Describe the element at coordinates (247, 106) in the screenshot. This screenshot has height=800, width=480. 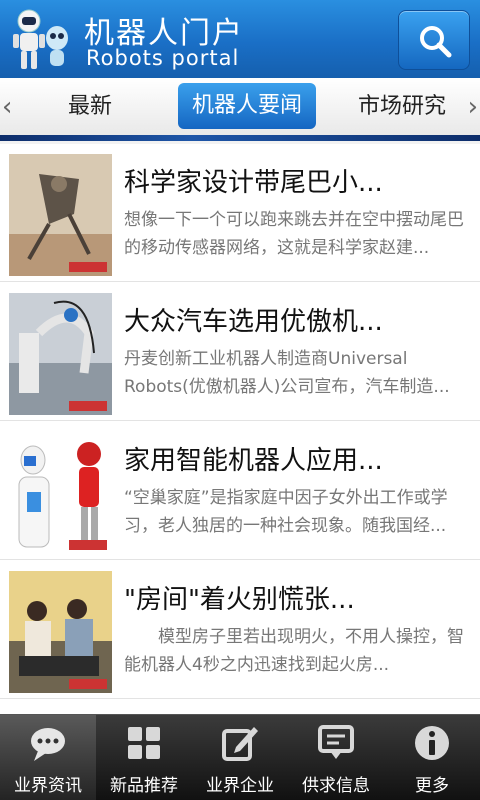
I see `tab-robot-news: 机器人要闻` at that location.